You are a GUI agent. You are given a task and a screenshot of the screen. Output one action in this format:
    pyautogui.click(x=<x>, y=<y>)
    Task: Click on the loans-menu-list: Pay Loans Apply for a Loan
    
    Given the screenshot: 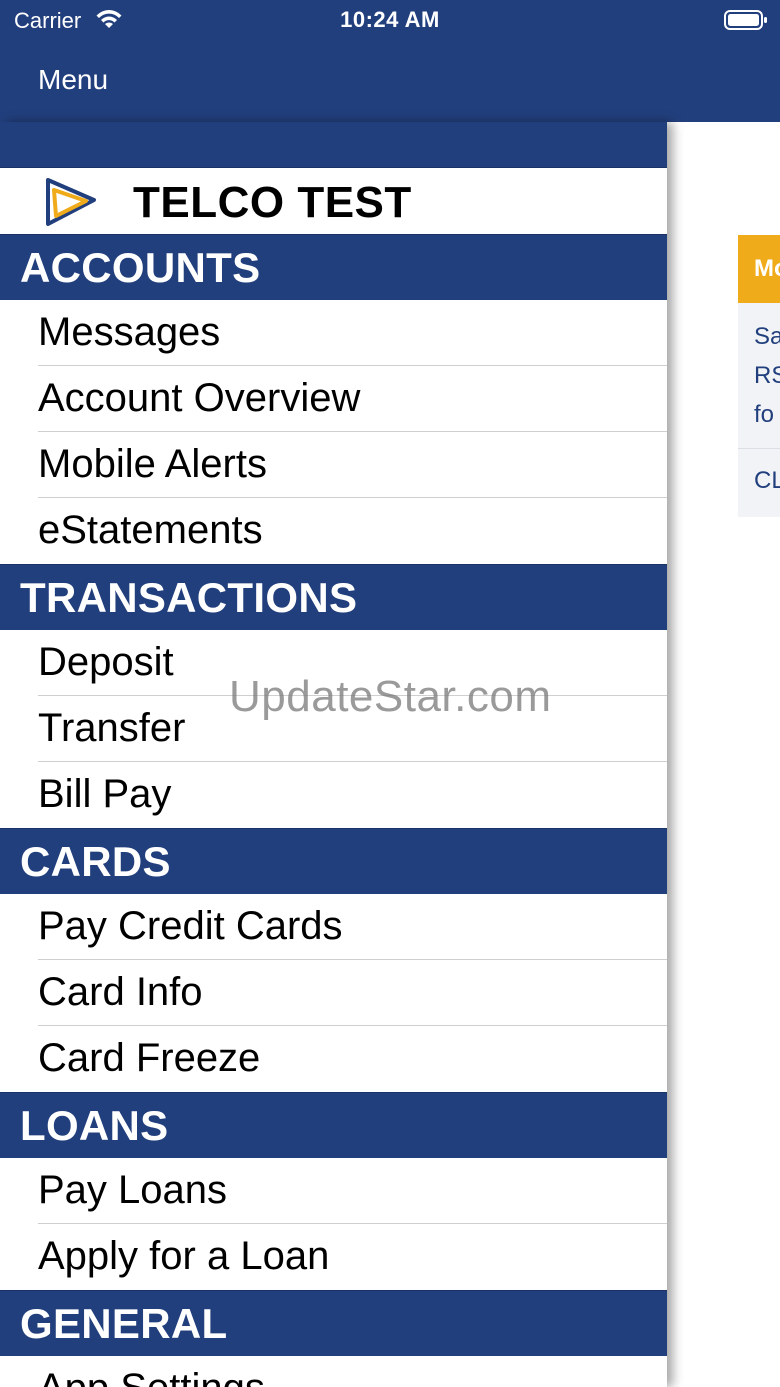 What is the action you would take?
    pyautogui.click(x=333, y=1224)
    